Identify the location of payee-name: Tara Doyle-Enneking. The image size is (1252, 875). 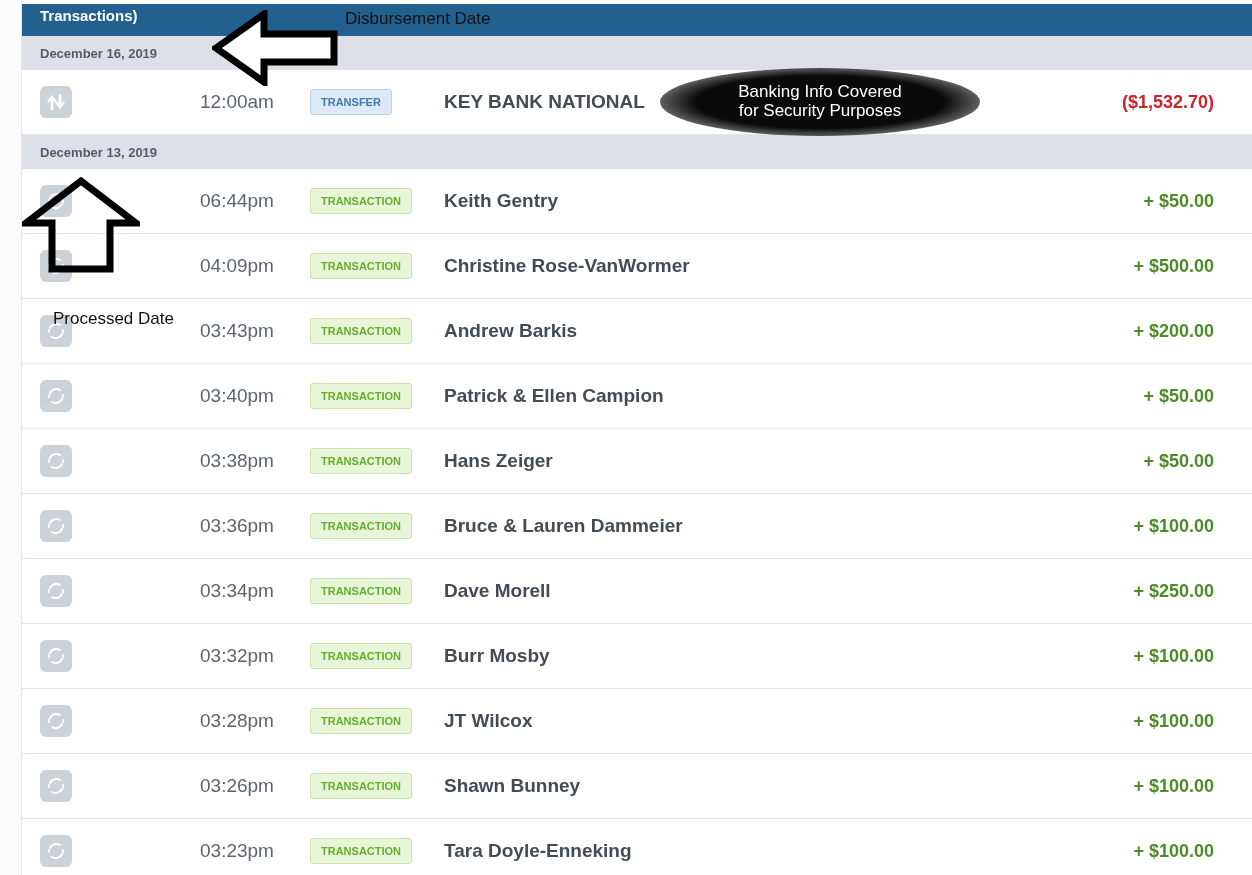
(538, 851).